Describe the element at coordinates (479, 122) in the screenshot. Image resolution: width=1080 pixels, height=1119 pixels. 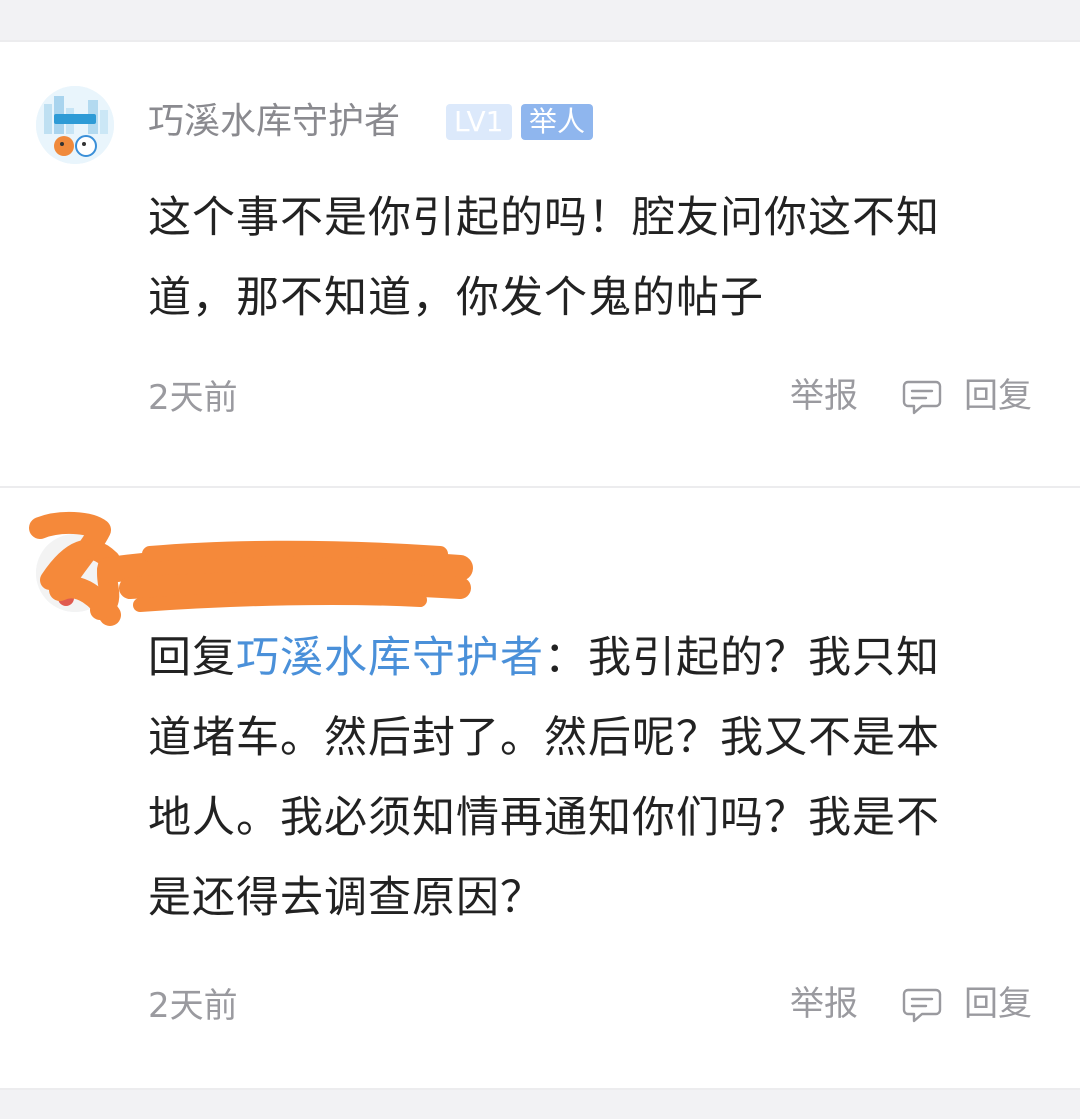
I see `level-badge: LV1` at that location.